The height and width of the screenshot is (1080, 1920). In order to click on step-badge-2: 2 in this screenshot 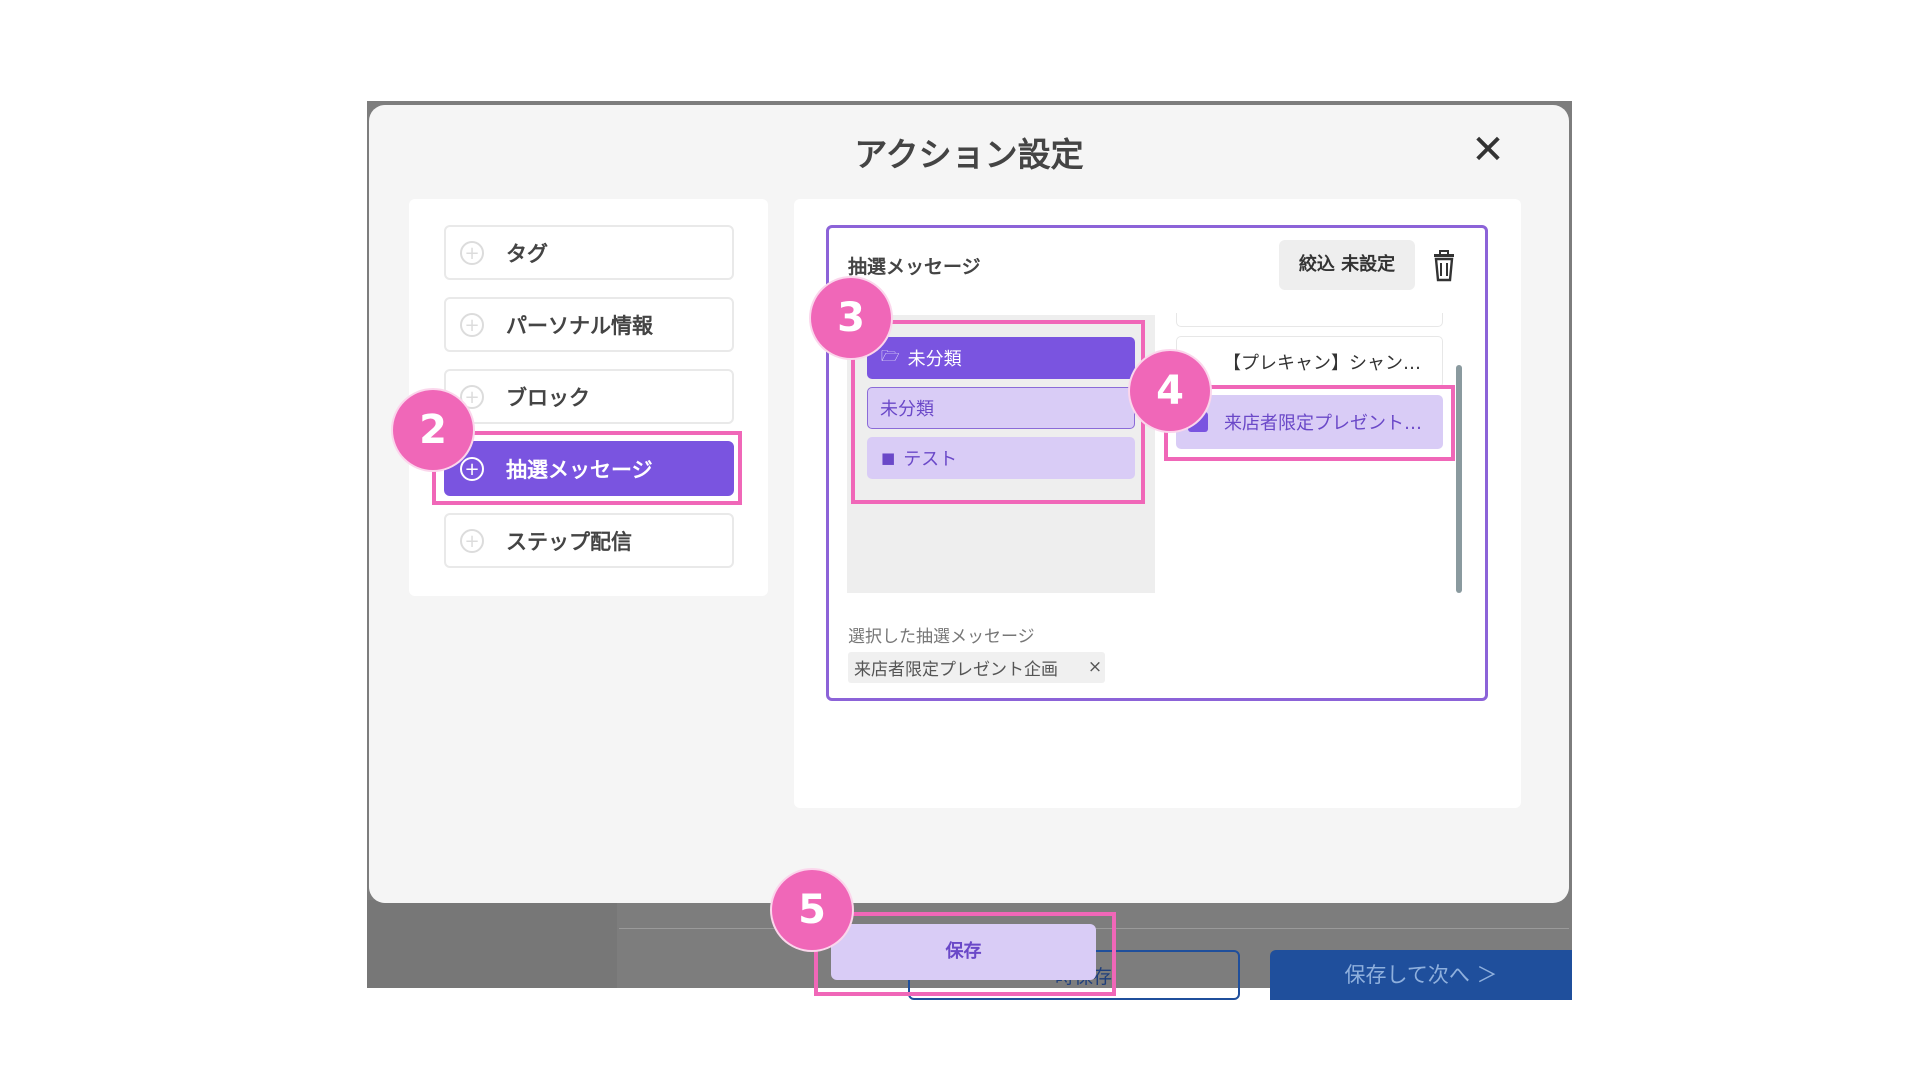, I will do `click(433, 430)`.